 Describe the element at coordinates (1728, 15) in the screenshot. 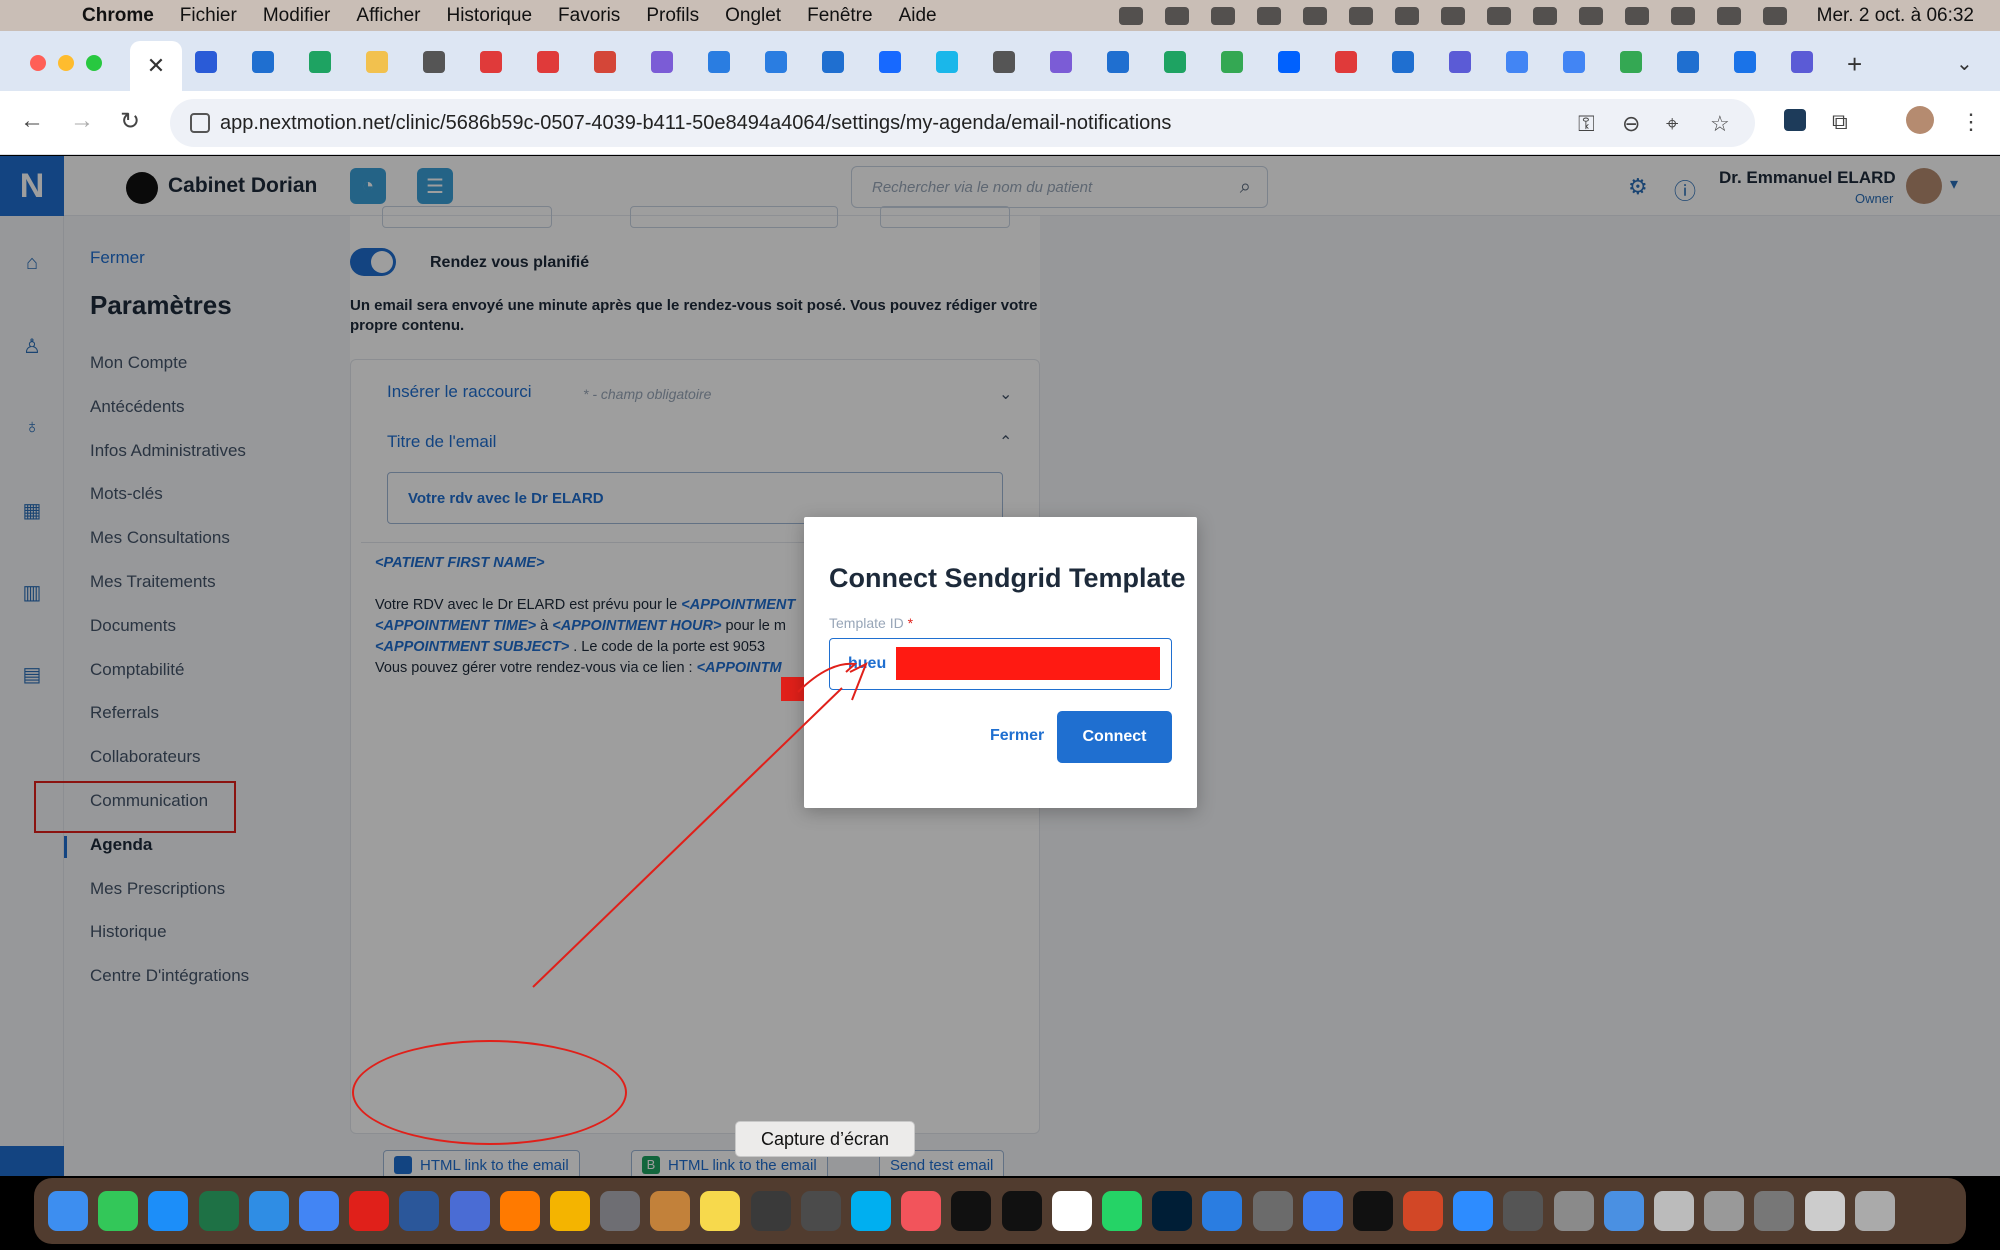

I see `control-center-icon` at that location.